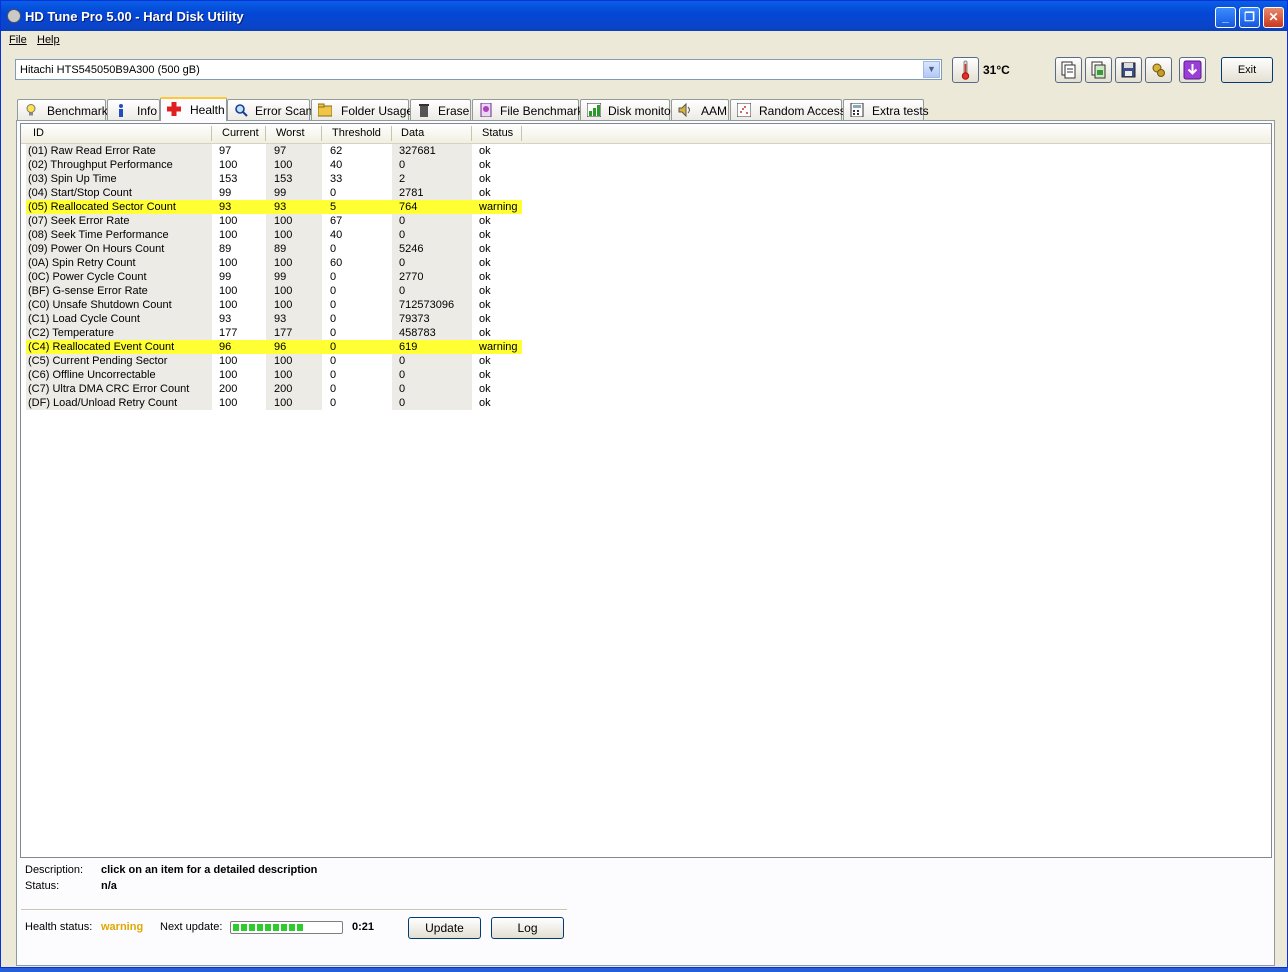 This screenshot has height=972, width=1288. What do you see at coordinates (193, 109) in the screenshot?
I see `tab-health: Health` at bounding box center [193, 109].